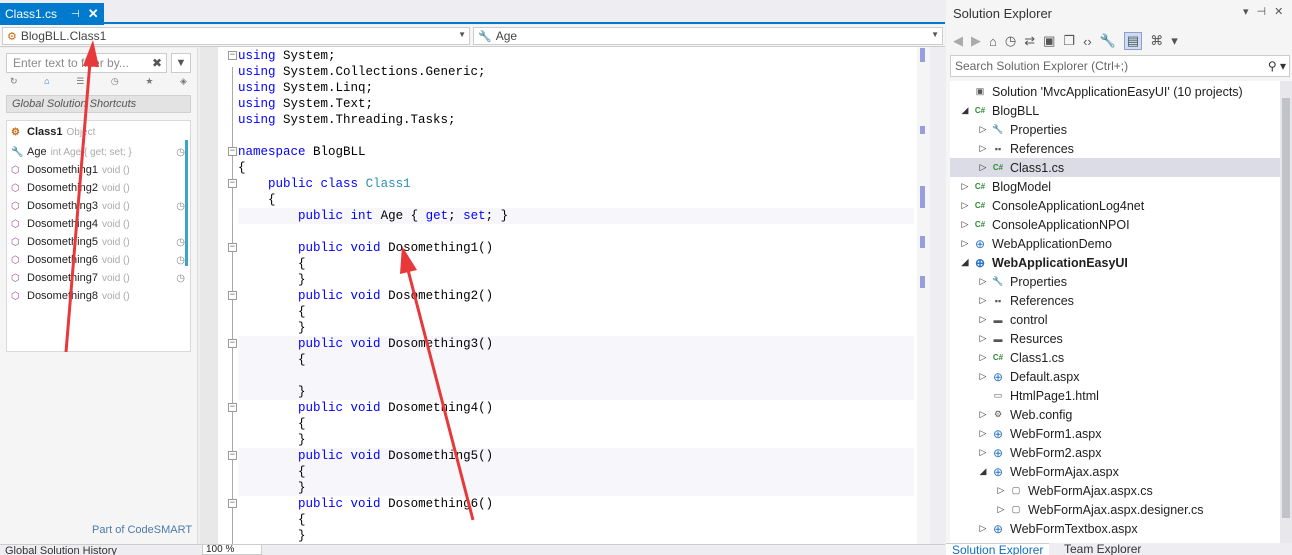  I want to click on tree-node: ▷ ▢ WebFormAjax.aspx.cs, so click(1115, 490).